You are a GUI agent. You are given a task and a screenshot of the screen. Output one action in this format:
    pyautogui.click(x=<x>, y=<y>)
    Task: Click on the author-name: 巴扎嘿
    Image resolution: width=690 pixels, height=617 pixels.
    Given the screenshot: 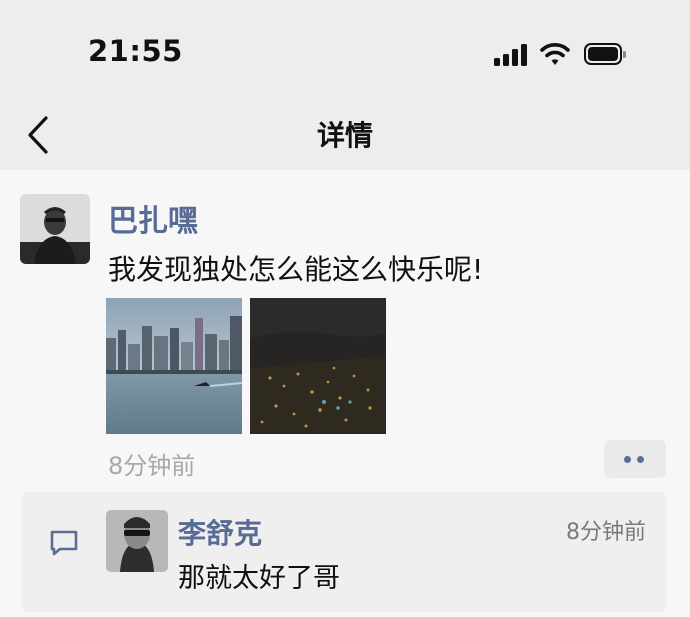 What is the action you would take?
    pyautogui.click(x=153, y=218)
    